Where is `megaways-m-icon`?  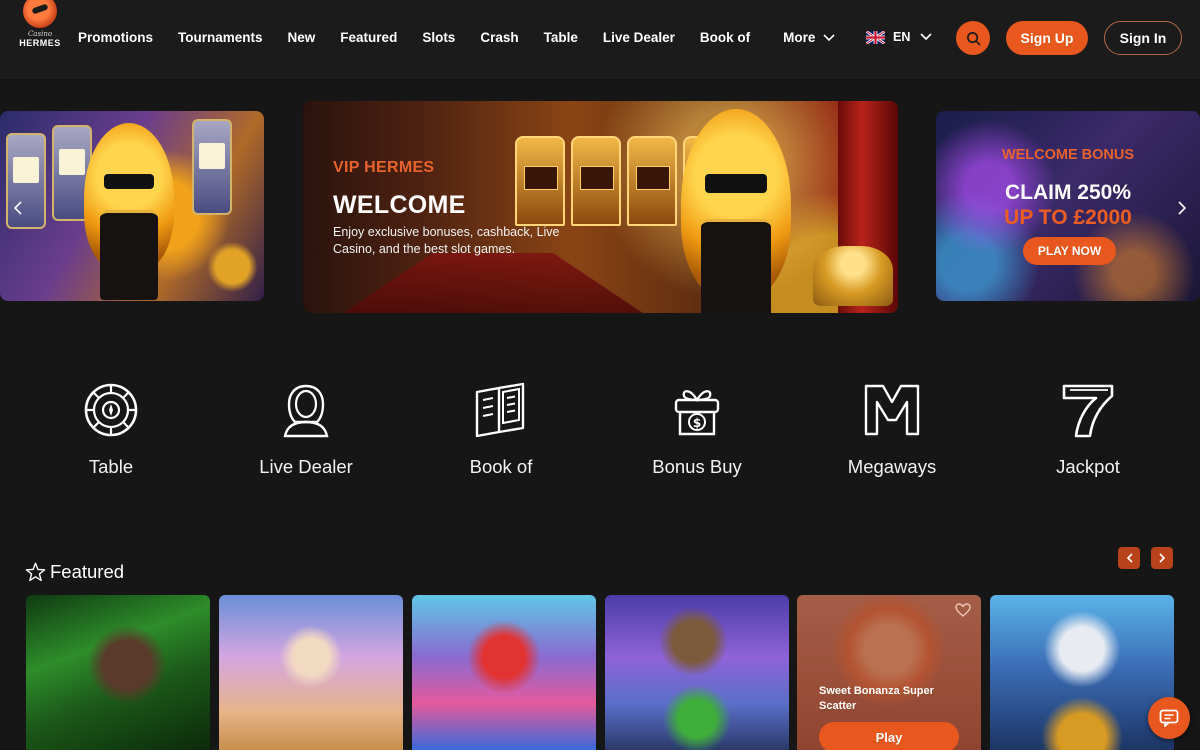 megaways-m-icon is located at coordinates (892, 410).